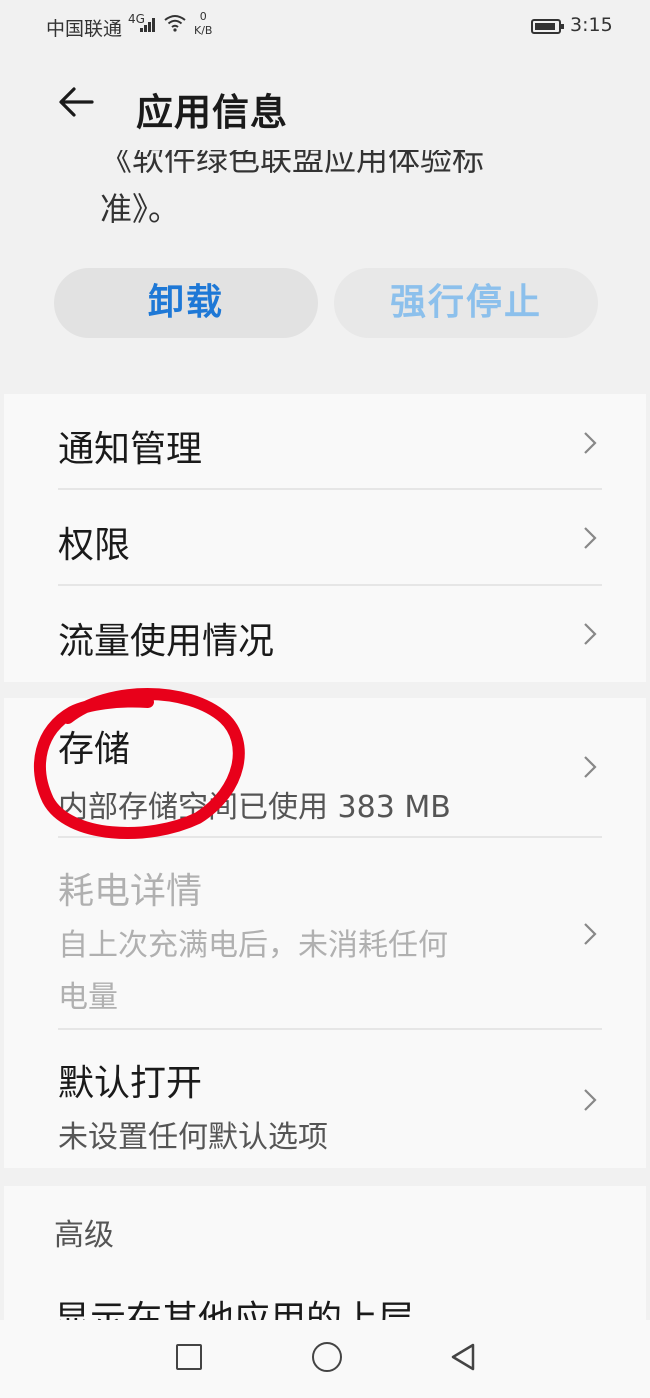  I want to click on recent-apps-icon, so click(189, 1357).